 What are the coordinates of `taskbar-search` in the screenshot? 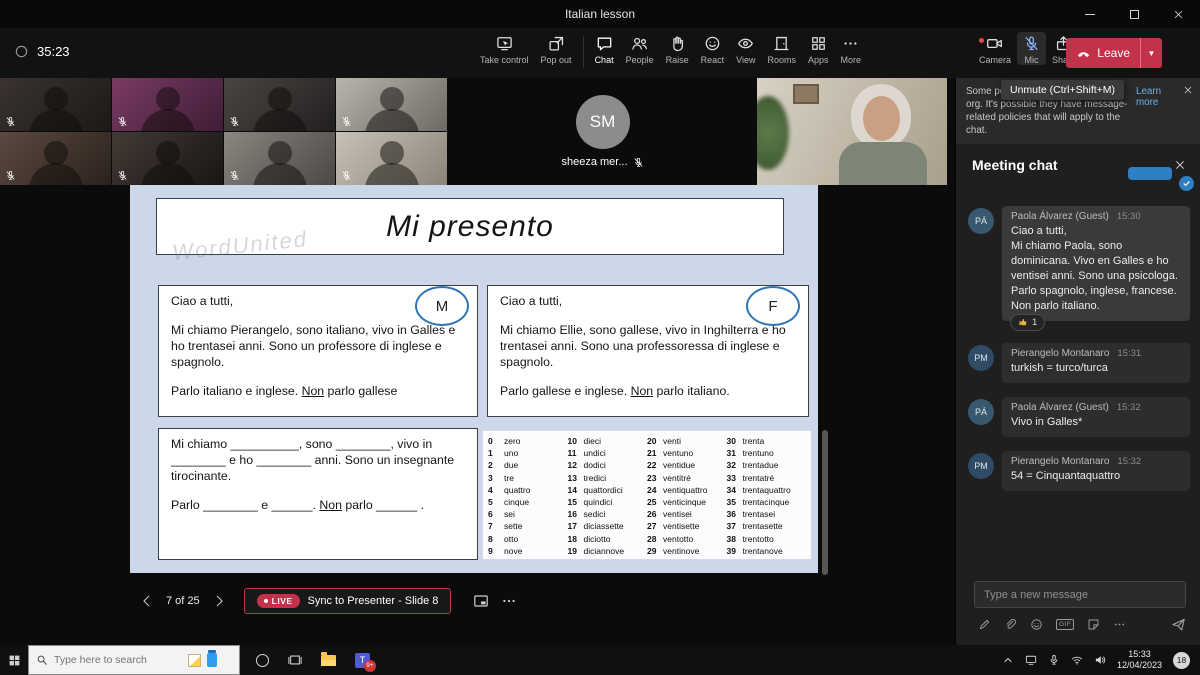 It's located at (134, 660).